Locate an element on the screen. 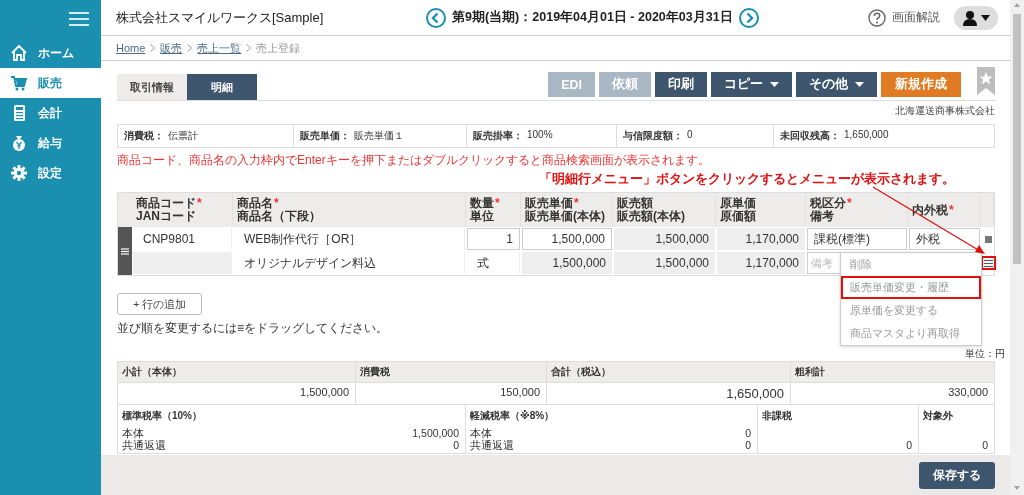  tax-rate-title: 対象外 is located at coordinates (938, 416).